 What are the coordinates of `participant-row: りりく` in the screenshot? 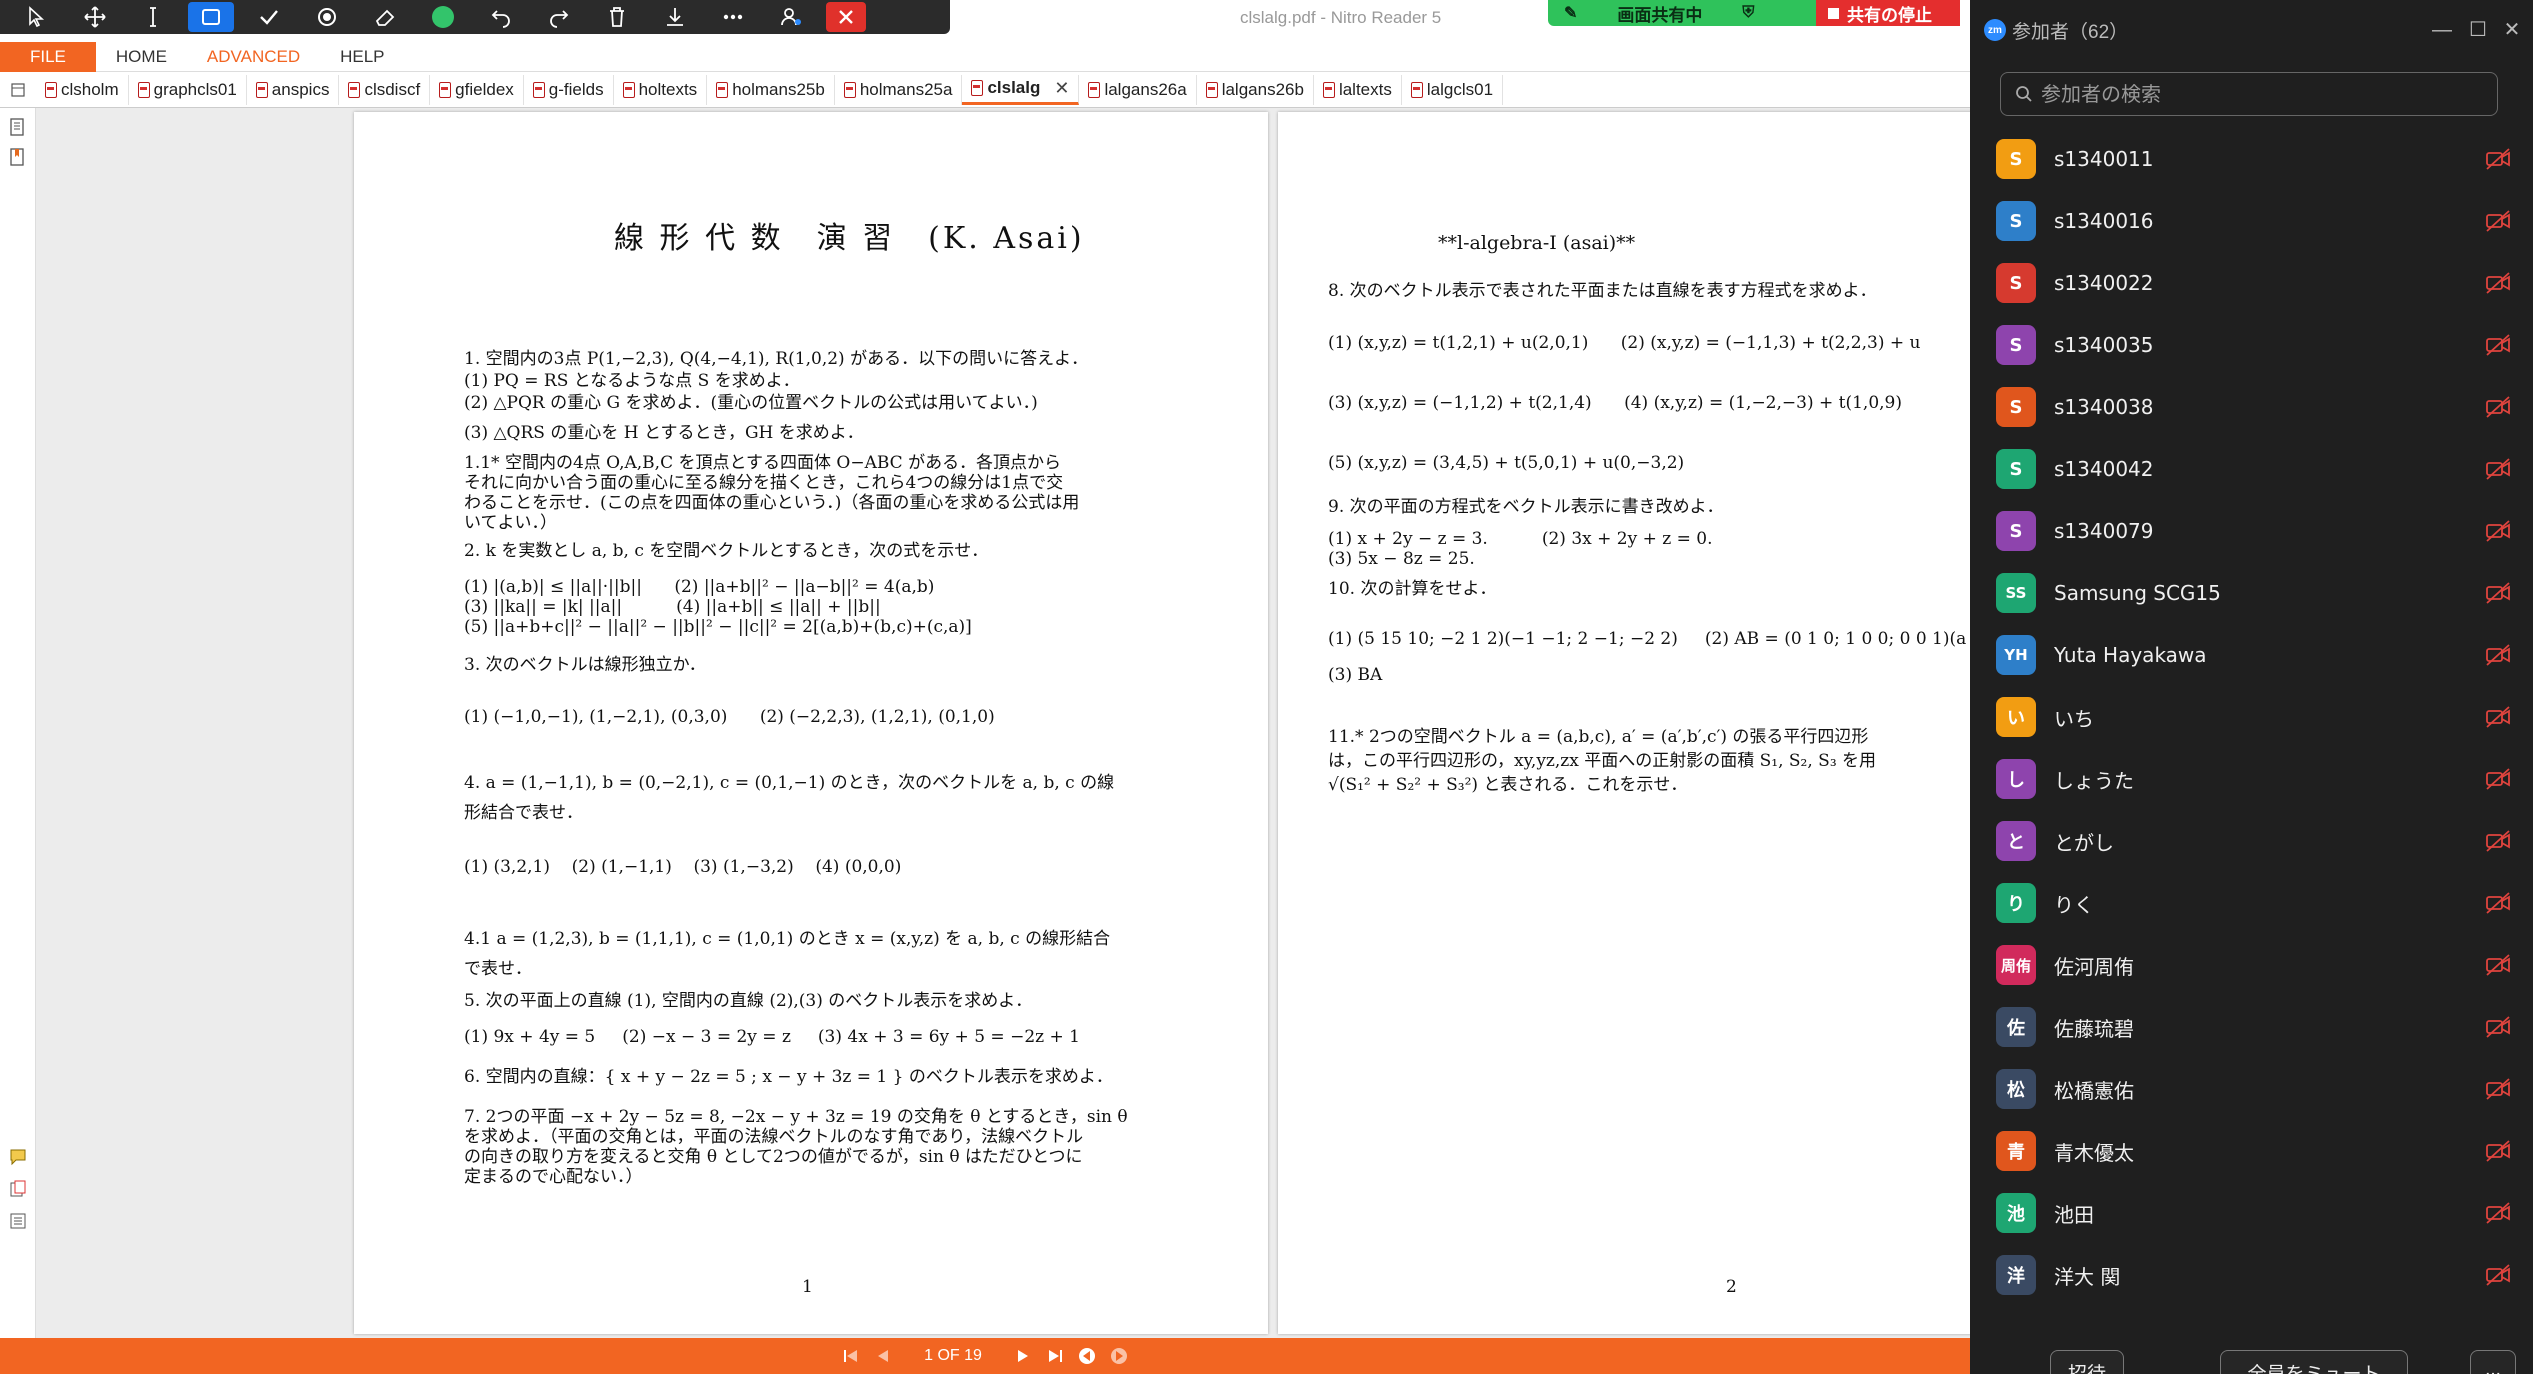 It's located at (2251, 903).